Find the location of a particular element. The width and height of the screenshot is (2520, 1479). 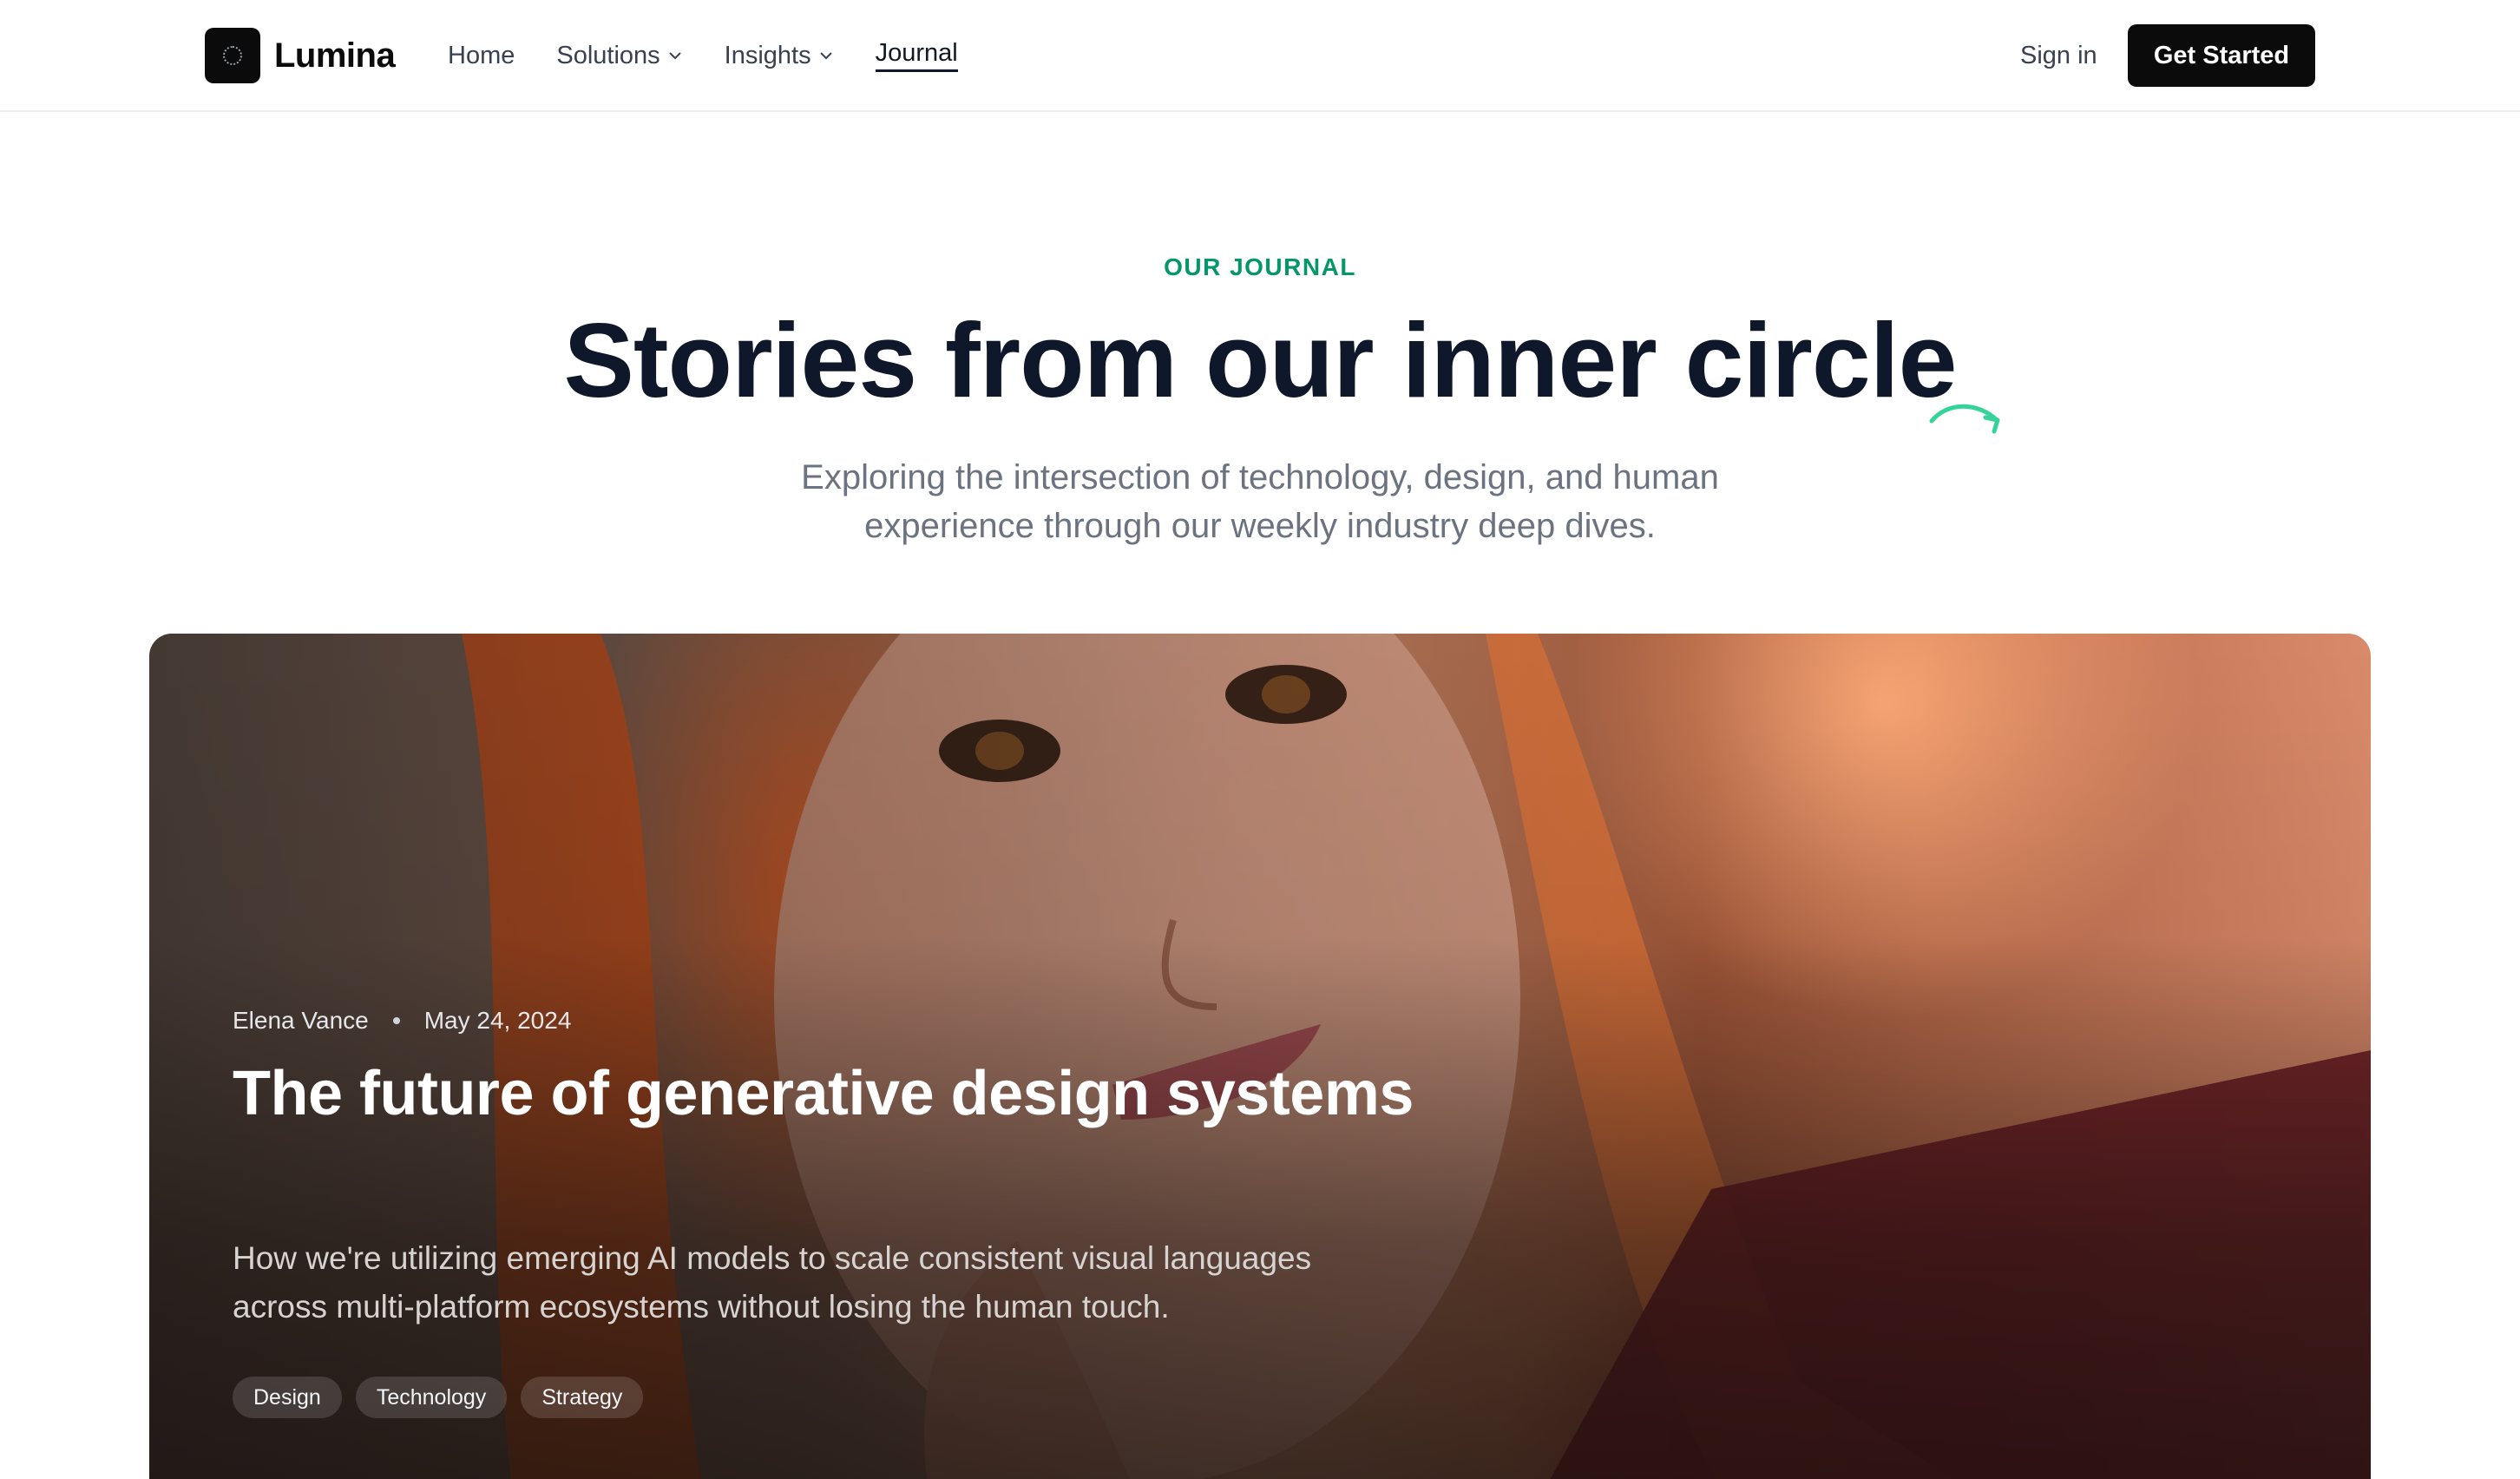

swoosh-arrow-icon is located at coordinates (1964, 419).